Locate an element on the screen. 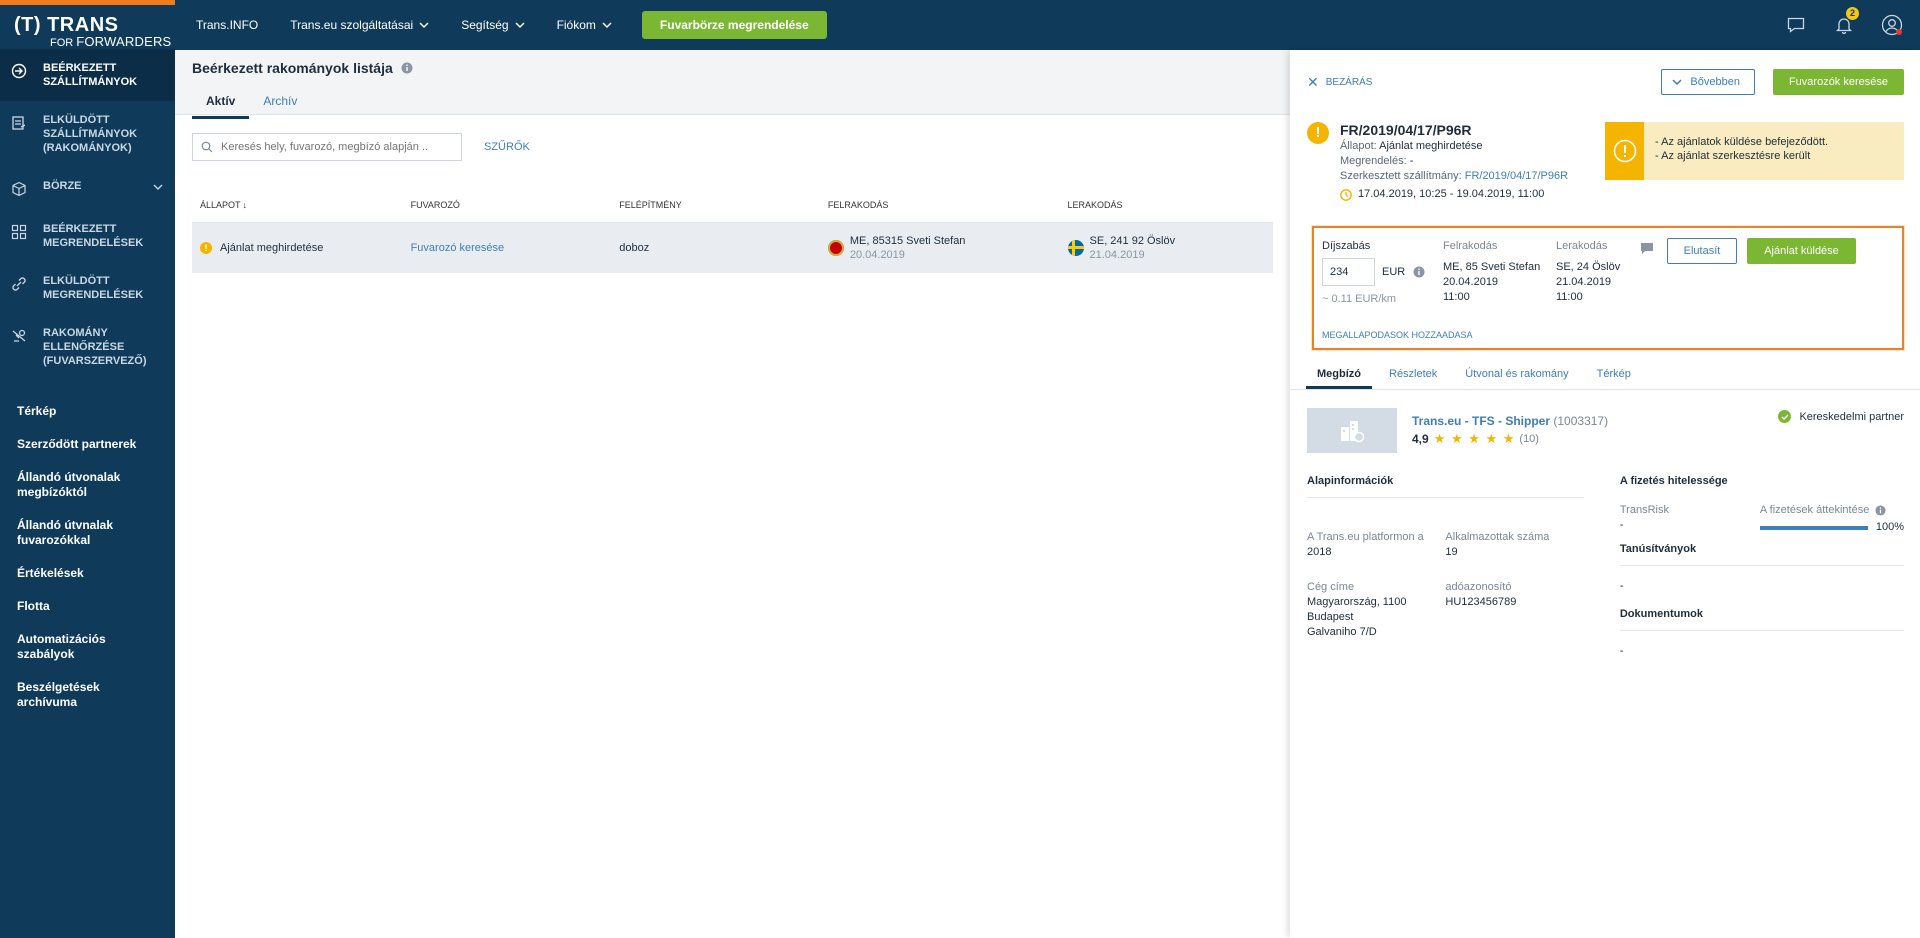 The width and height of the screenshot is (1920, 938). reject-button: Elutasít is located at coordinates (1702, 251).